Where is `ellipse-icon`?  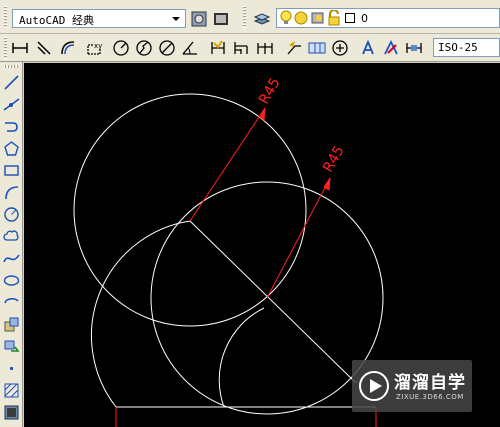
ellipse-icon is located at coordinates (11, 280).